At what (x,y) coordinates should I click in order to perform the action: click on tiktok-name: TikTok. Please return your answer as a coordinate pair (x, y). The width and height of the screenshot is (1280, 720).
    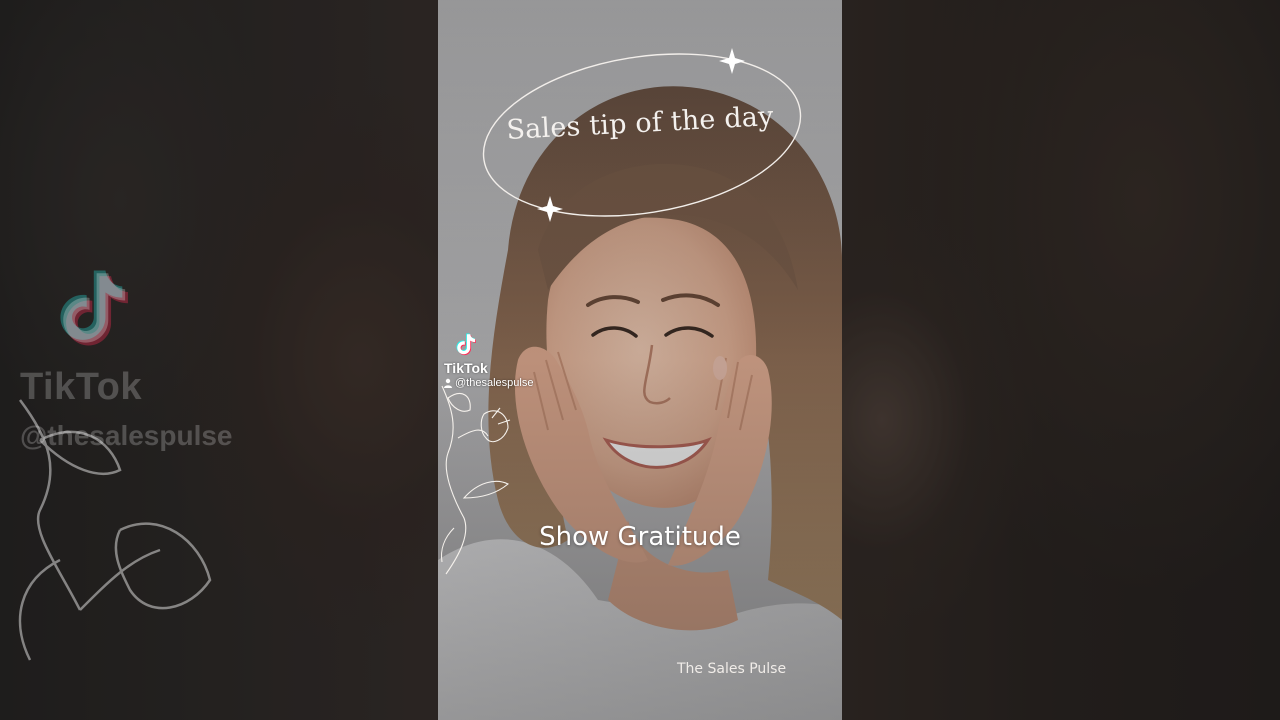
    Looking at the image, I should click on (466, 368).